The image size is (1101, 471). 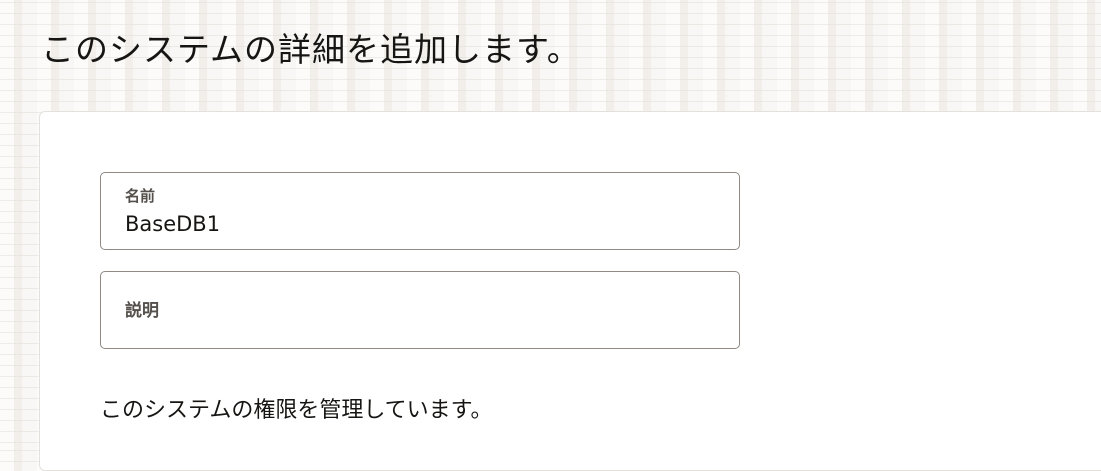 What do you see at coordinates (140, 196) in the screenshot?
I see `name-field-label: 名前` at bounding box center [140, 196].